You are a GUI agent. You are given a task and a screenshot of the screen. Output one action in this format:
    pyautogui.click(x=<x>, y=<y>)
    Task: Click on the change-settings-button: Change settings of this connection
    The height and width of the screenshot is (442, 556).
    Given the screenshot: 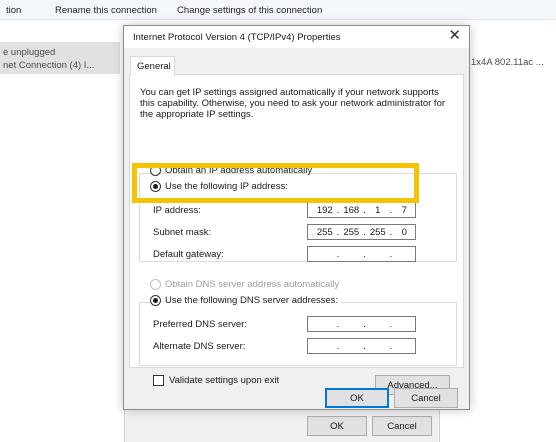 What is the action you would take?
    pyautogui.click(x=249, y=10)
    